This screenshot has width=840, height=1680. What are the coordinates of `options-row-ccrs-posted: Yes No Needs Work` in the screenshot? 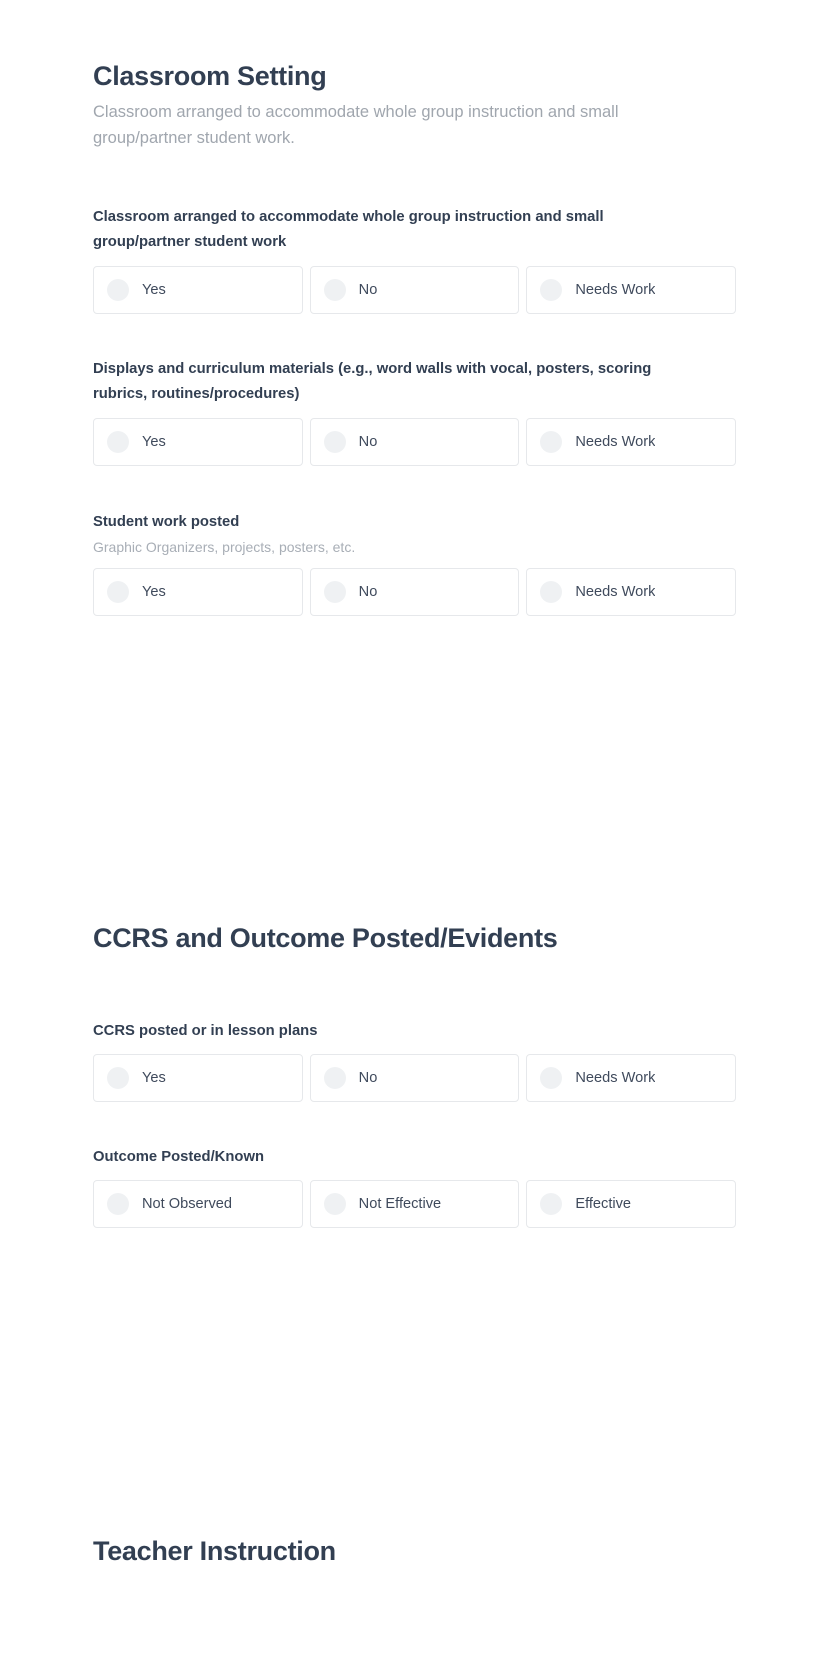 It's located at (415, 1078).